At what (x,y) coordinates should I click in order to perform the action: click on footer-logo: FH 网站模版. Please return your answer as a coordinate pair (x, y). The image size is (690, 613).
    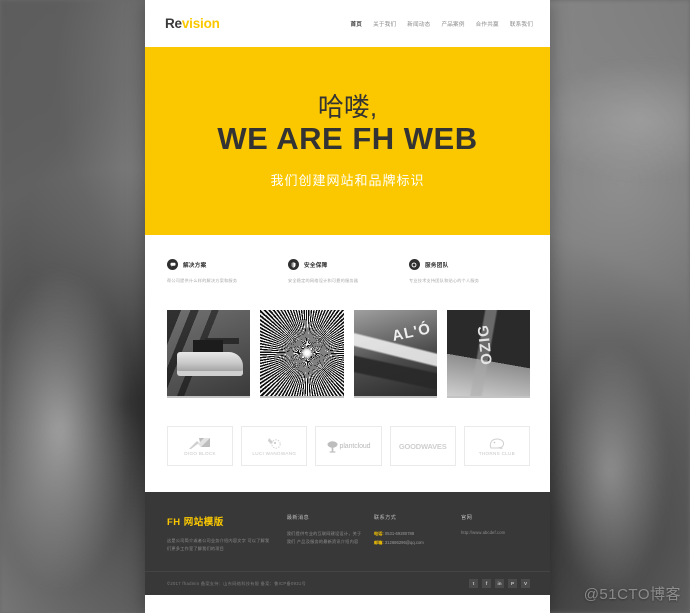
    Looking at the image, I should click on (195, 523).